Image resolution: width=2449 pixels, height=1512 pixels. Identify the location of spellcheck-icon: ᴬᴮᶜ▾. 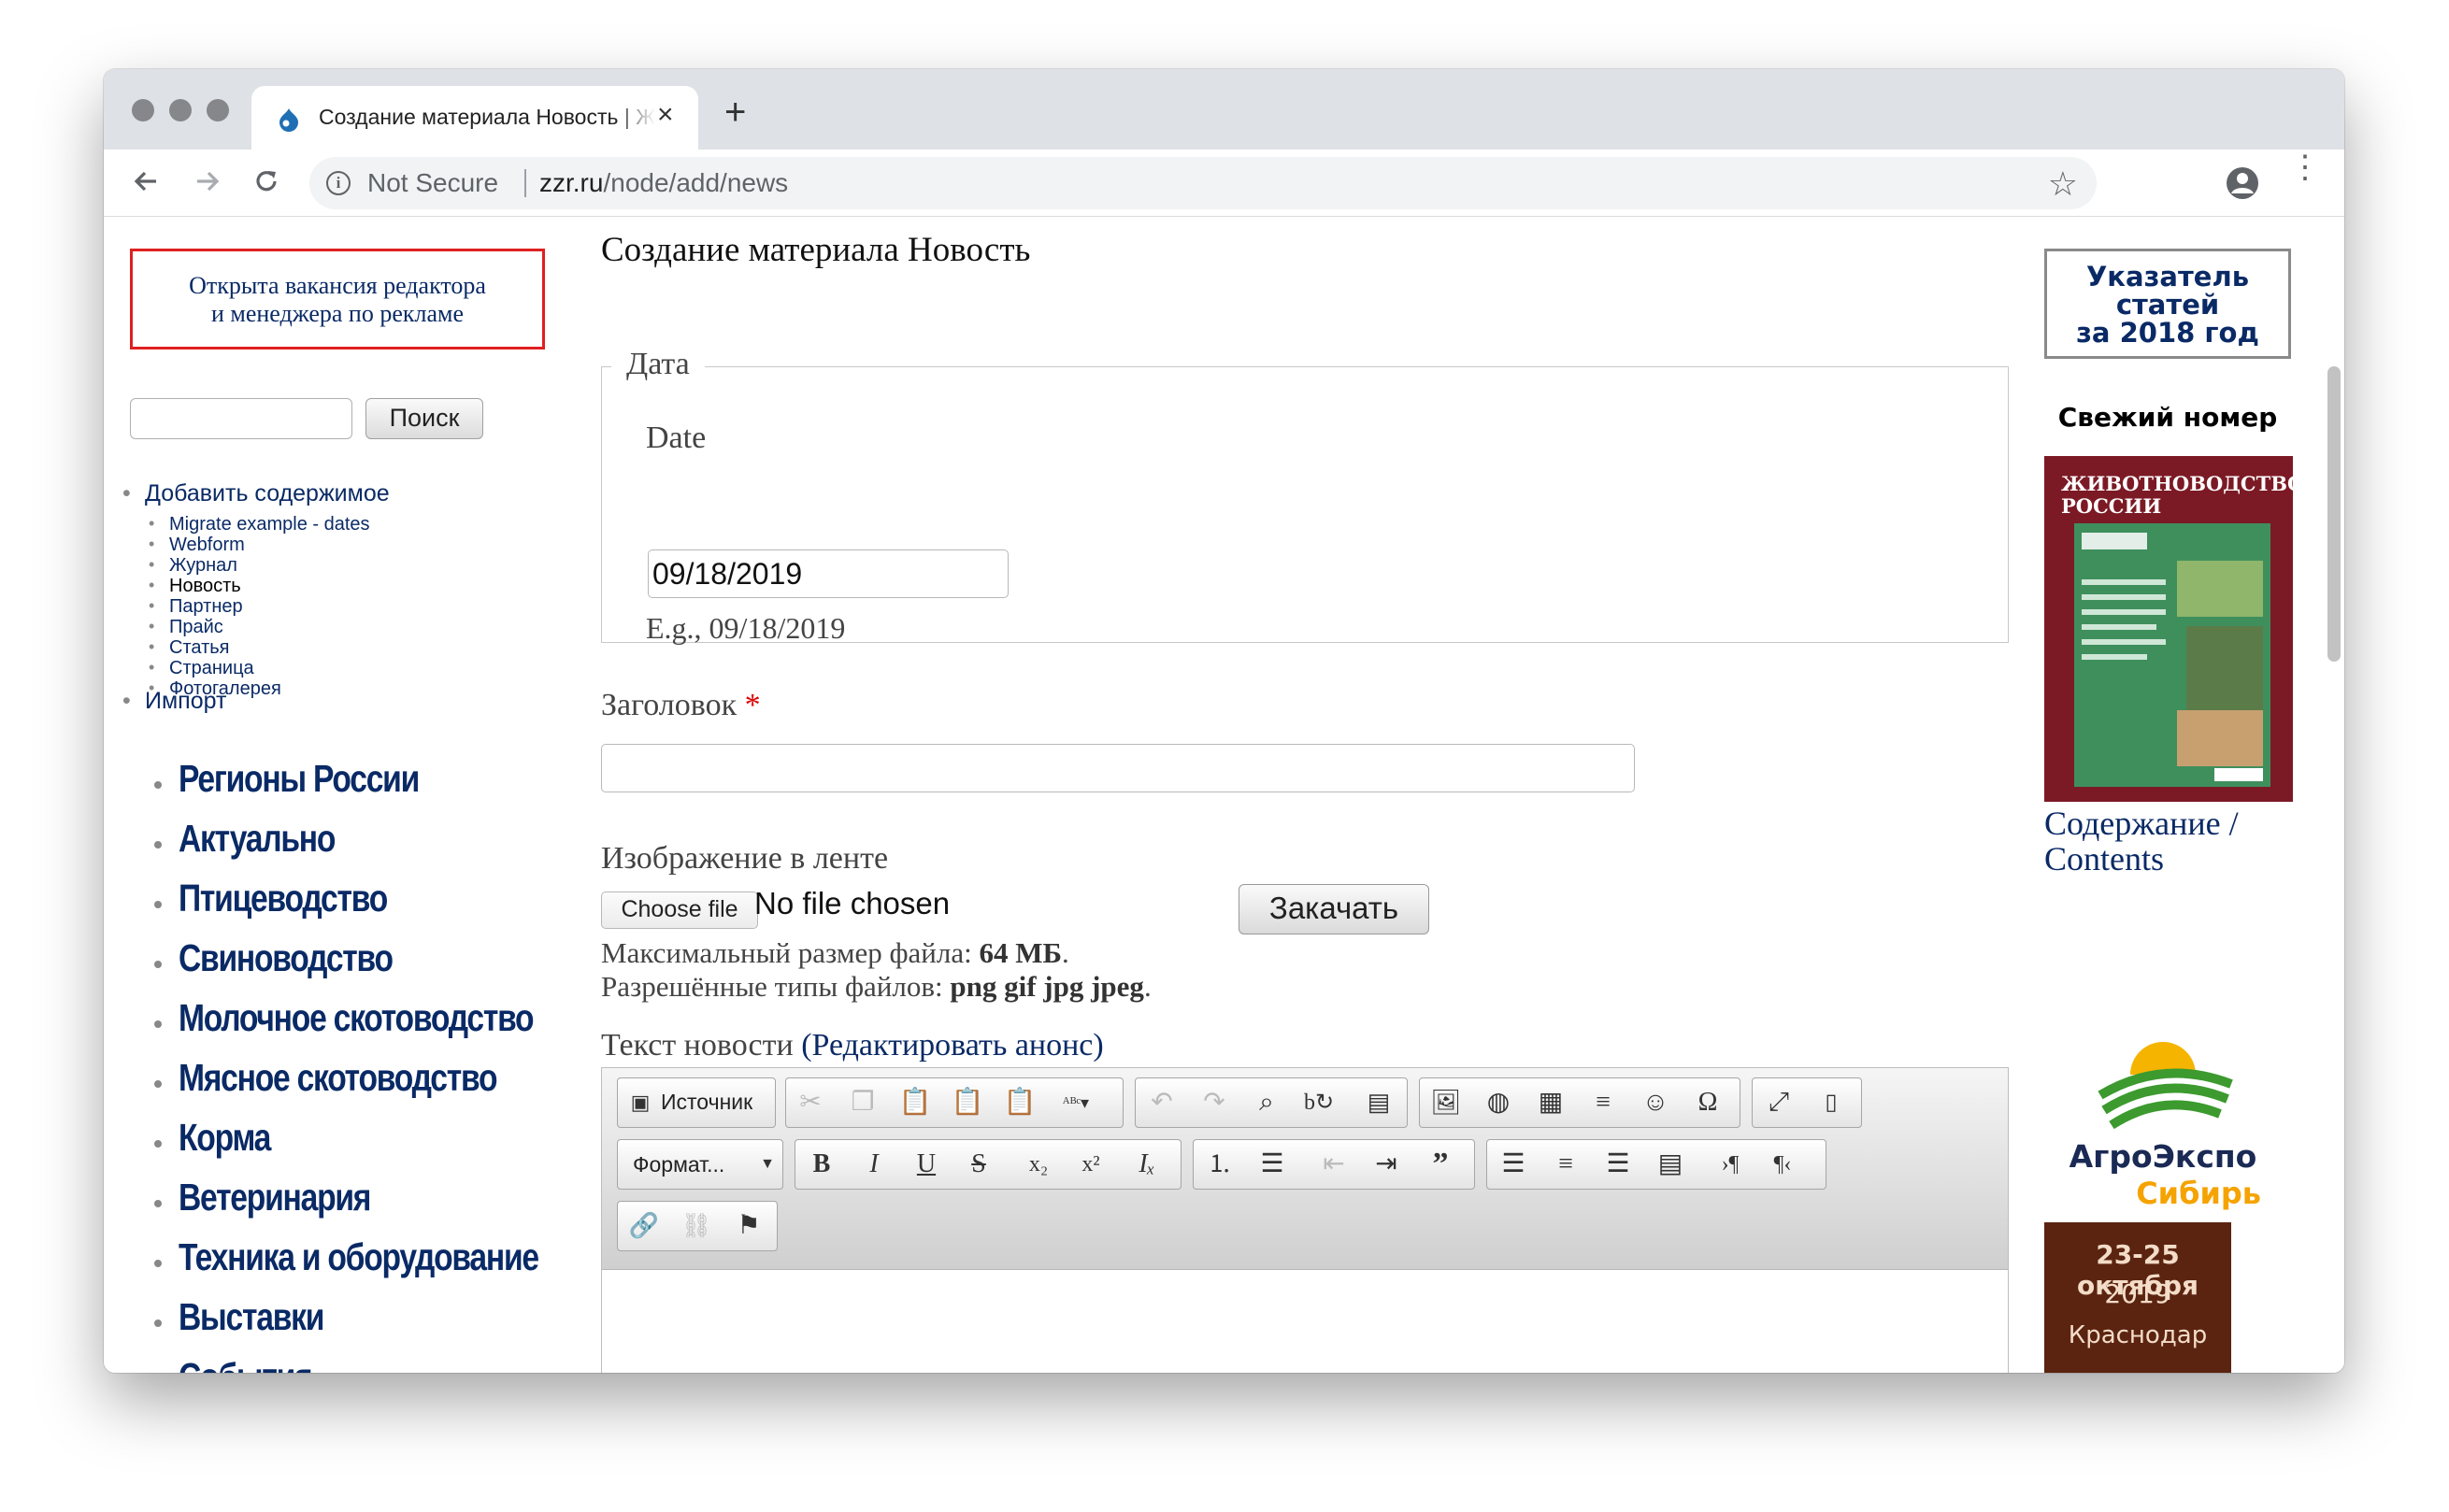
(1076, 1102).